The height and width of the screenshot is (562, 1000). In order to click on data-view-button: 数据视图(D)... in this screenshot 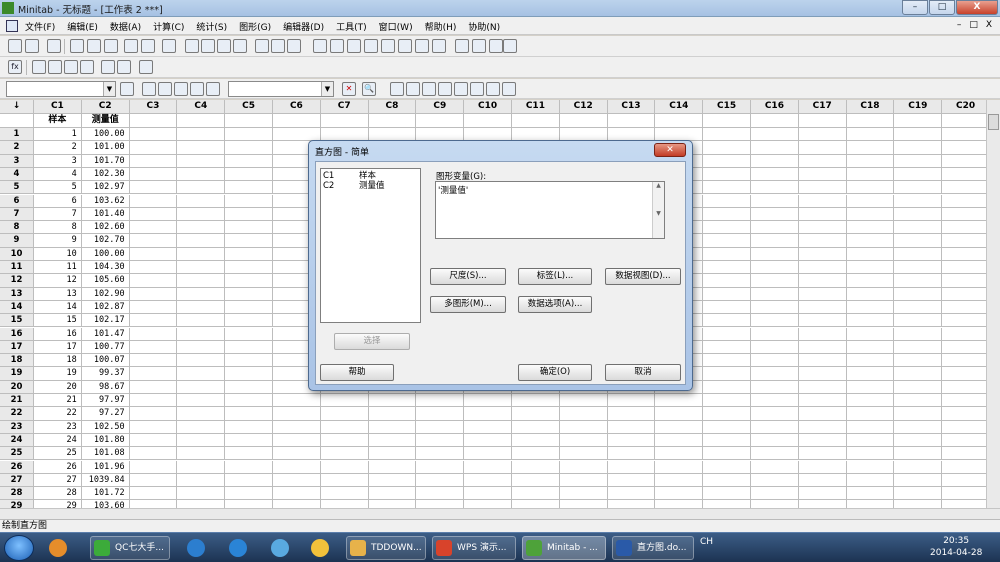, I will do `click(643, 276)`.